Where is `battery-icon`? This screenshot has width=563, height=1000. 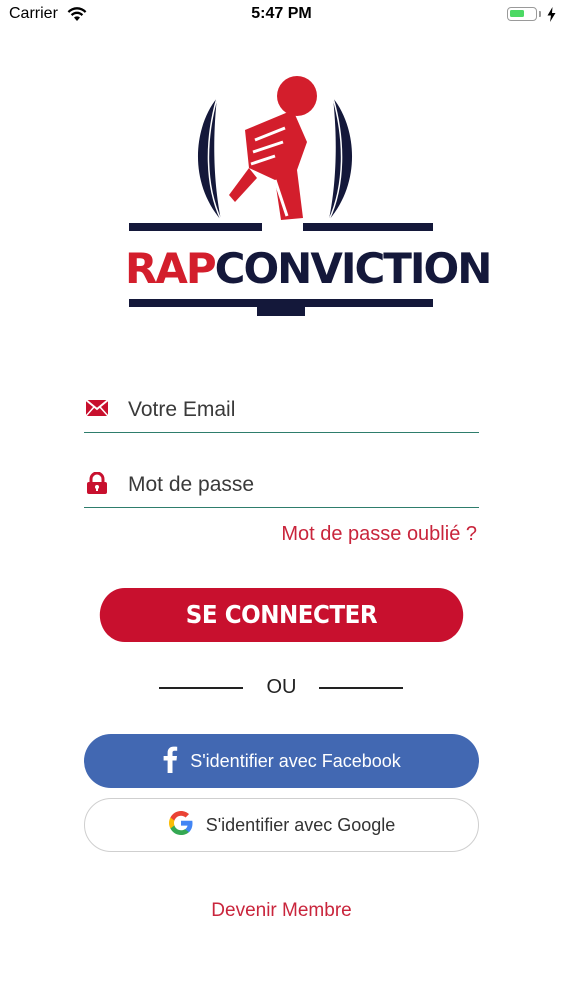
battery-icon is located at coordinates (522, 14).